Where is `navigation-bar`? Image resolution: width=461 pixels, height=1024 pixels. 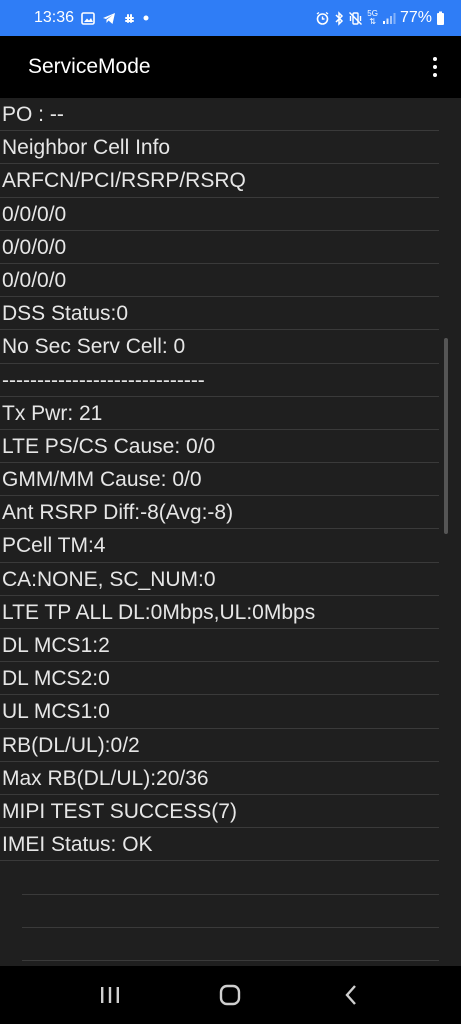 navigation-bar is located at coordinates (230, 995).